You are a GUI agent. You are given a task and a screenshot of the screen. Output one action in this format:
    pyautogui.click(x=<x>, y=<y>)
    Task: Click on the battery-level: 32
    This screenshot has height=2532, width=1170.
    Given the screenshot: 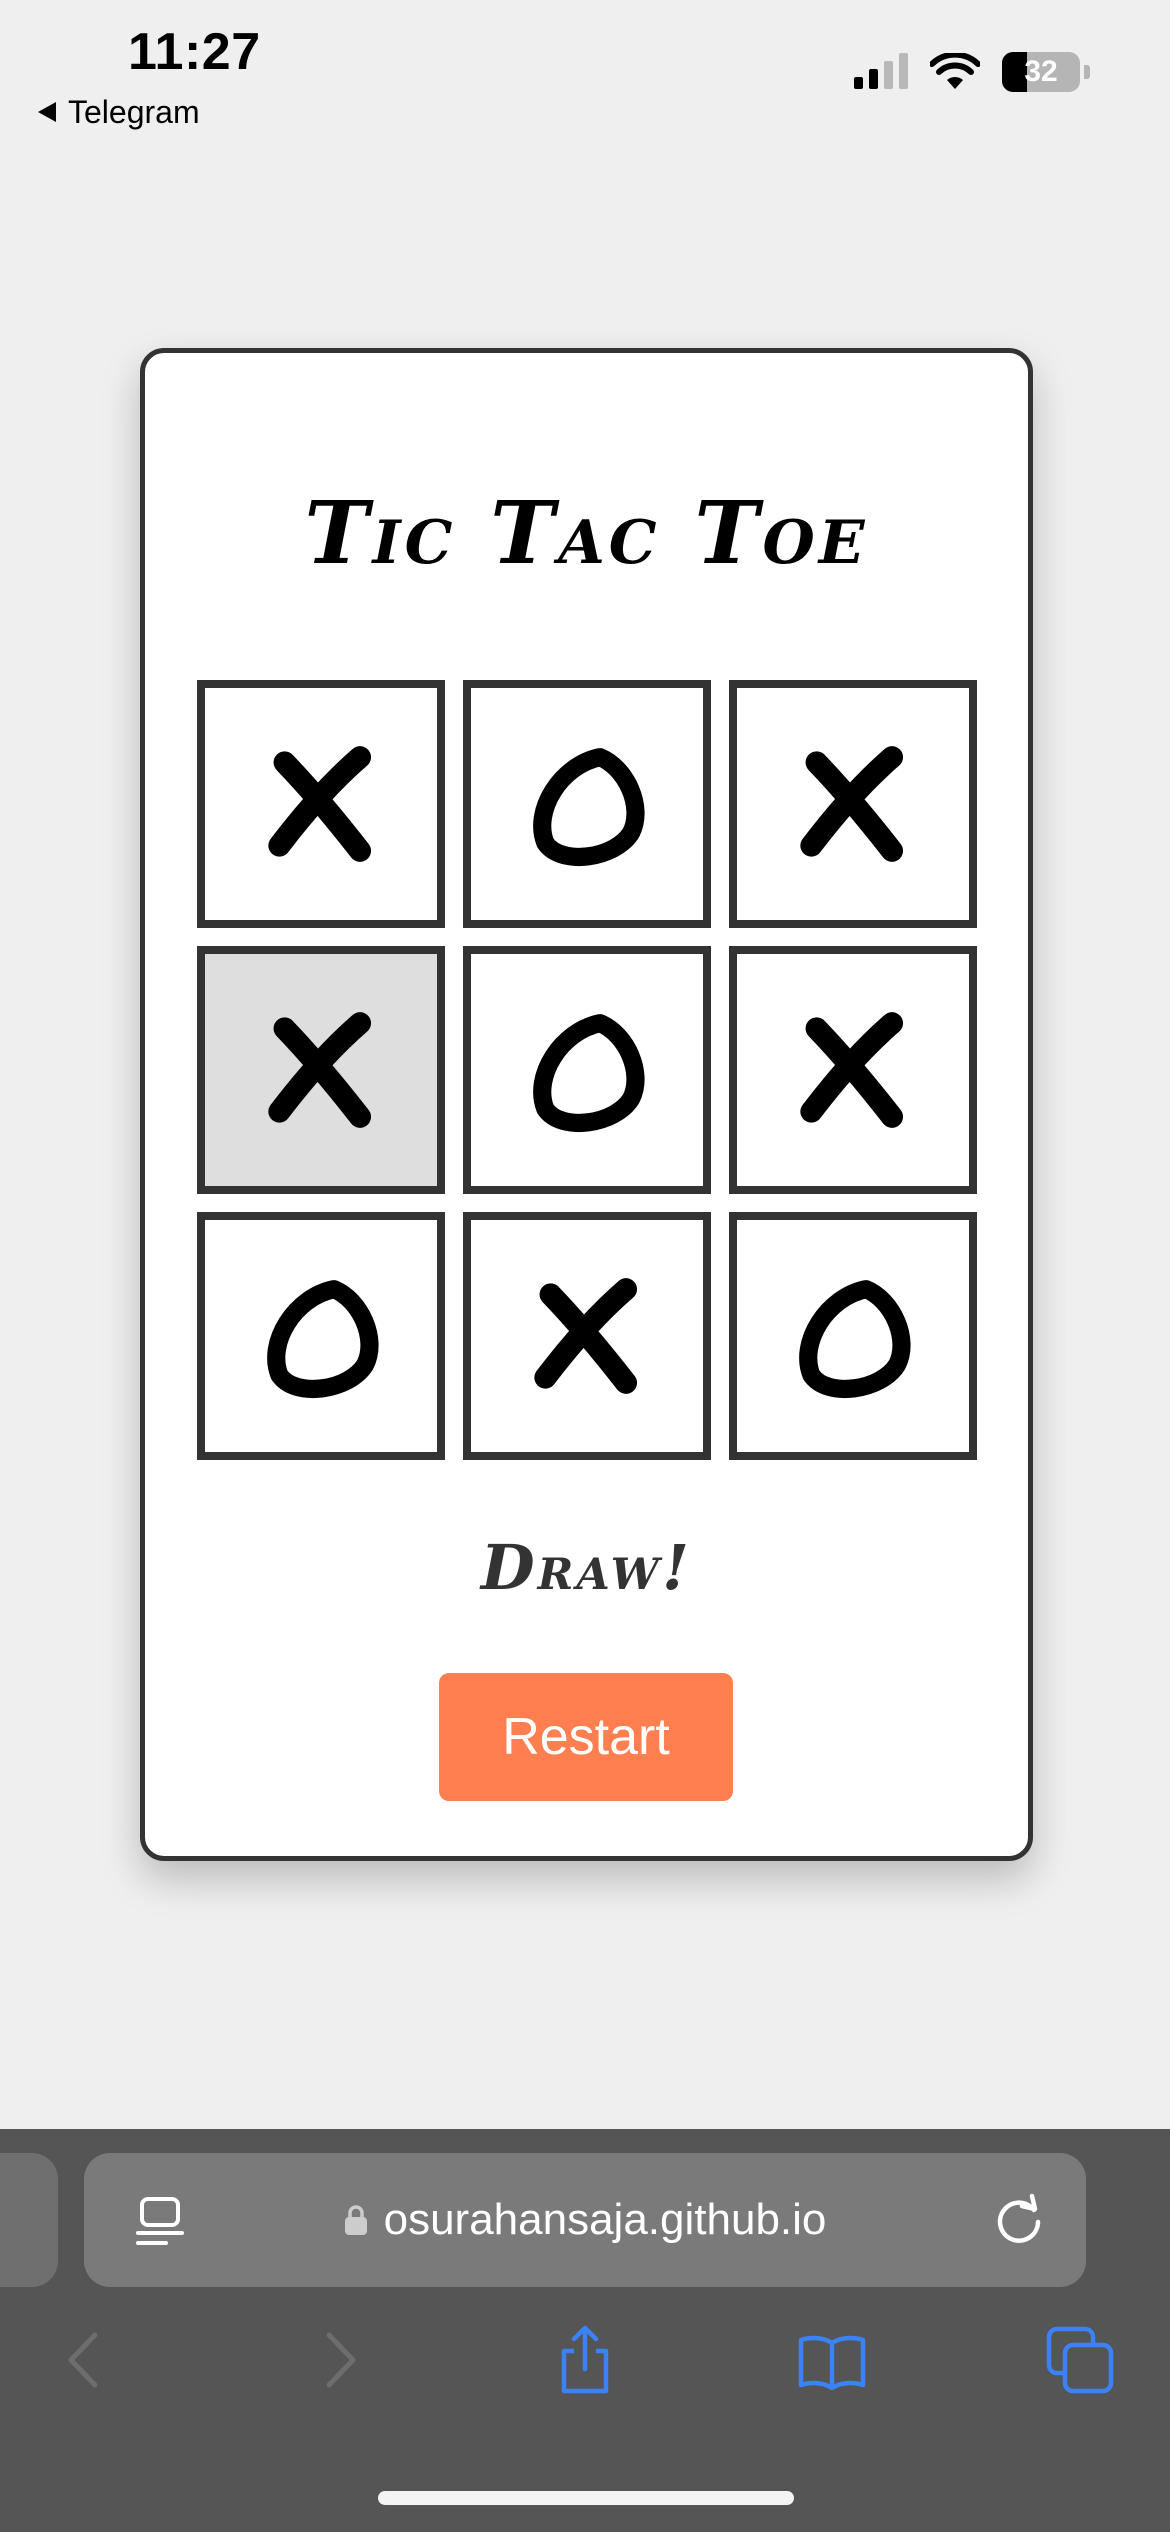 What is the action you would take?
    pyautogui.click(x=1041, y=71)
    